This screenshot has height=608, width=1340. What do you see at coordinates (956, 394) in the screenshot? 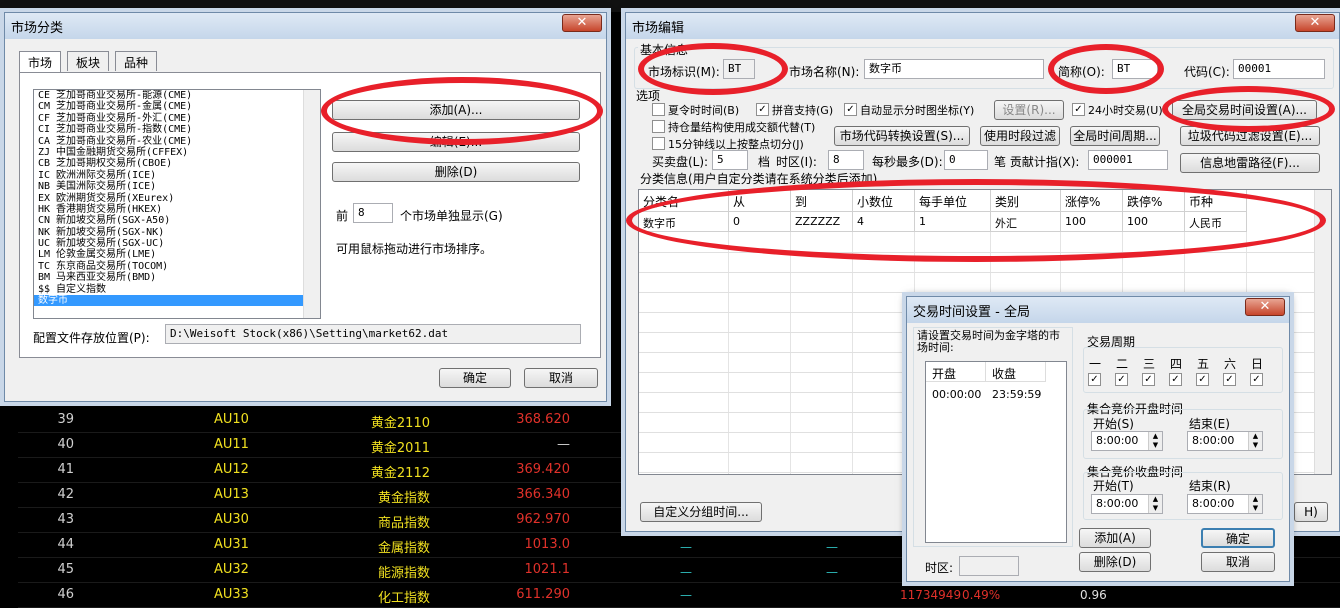
I see `open-time: 00:00:00` at bounding box center [956, 394].